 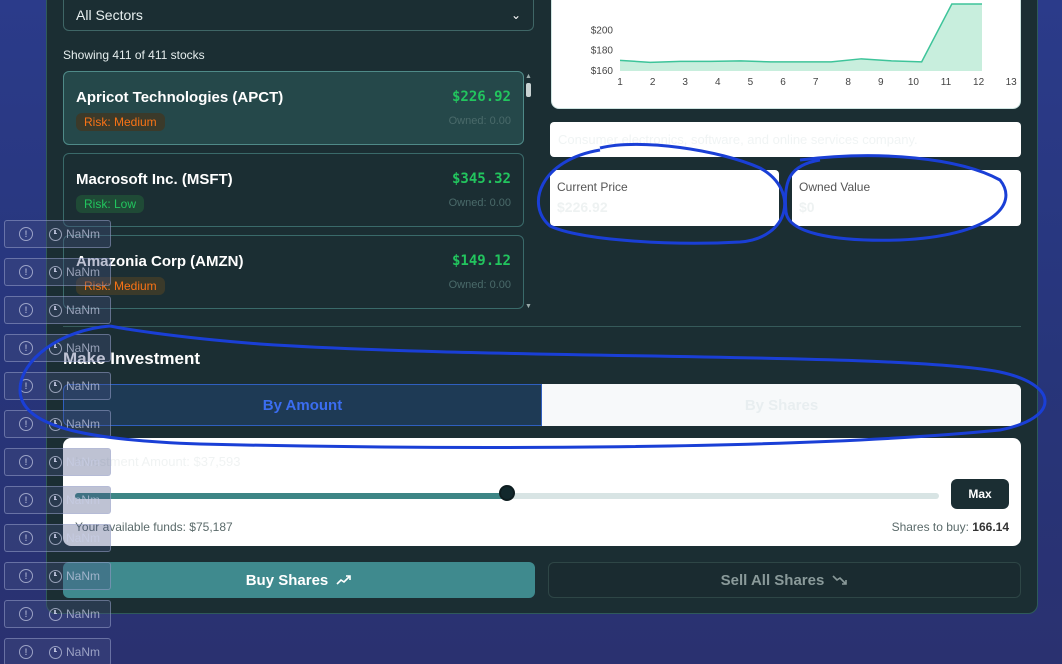 What do you see at coordinates (528, 76) in the screenshot?
I see `scroll-up-icon: ▲` at bounding box center [528, 76].